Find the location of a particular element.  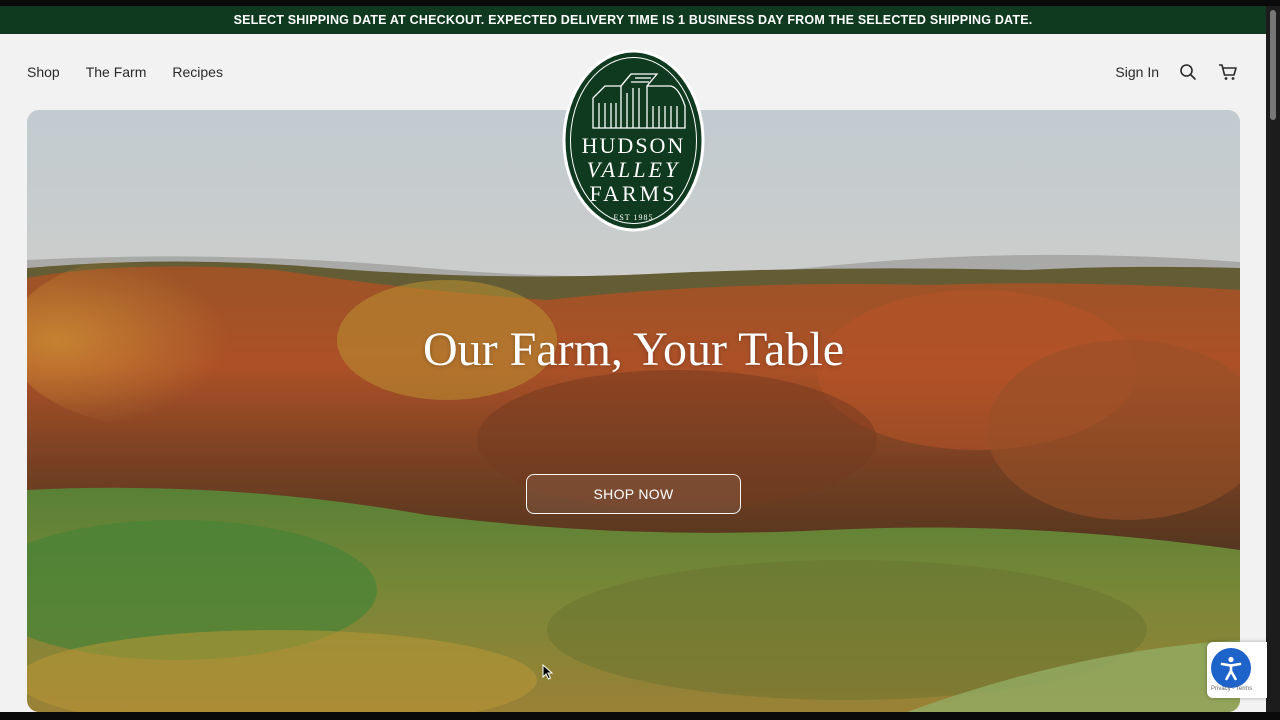

accessibility-icon is located at coordinates (1231, 668).